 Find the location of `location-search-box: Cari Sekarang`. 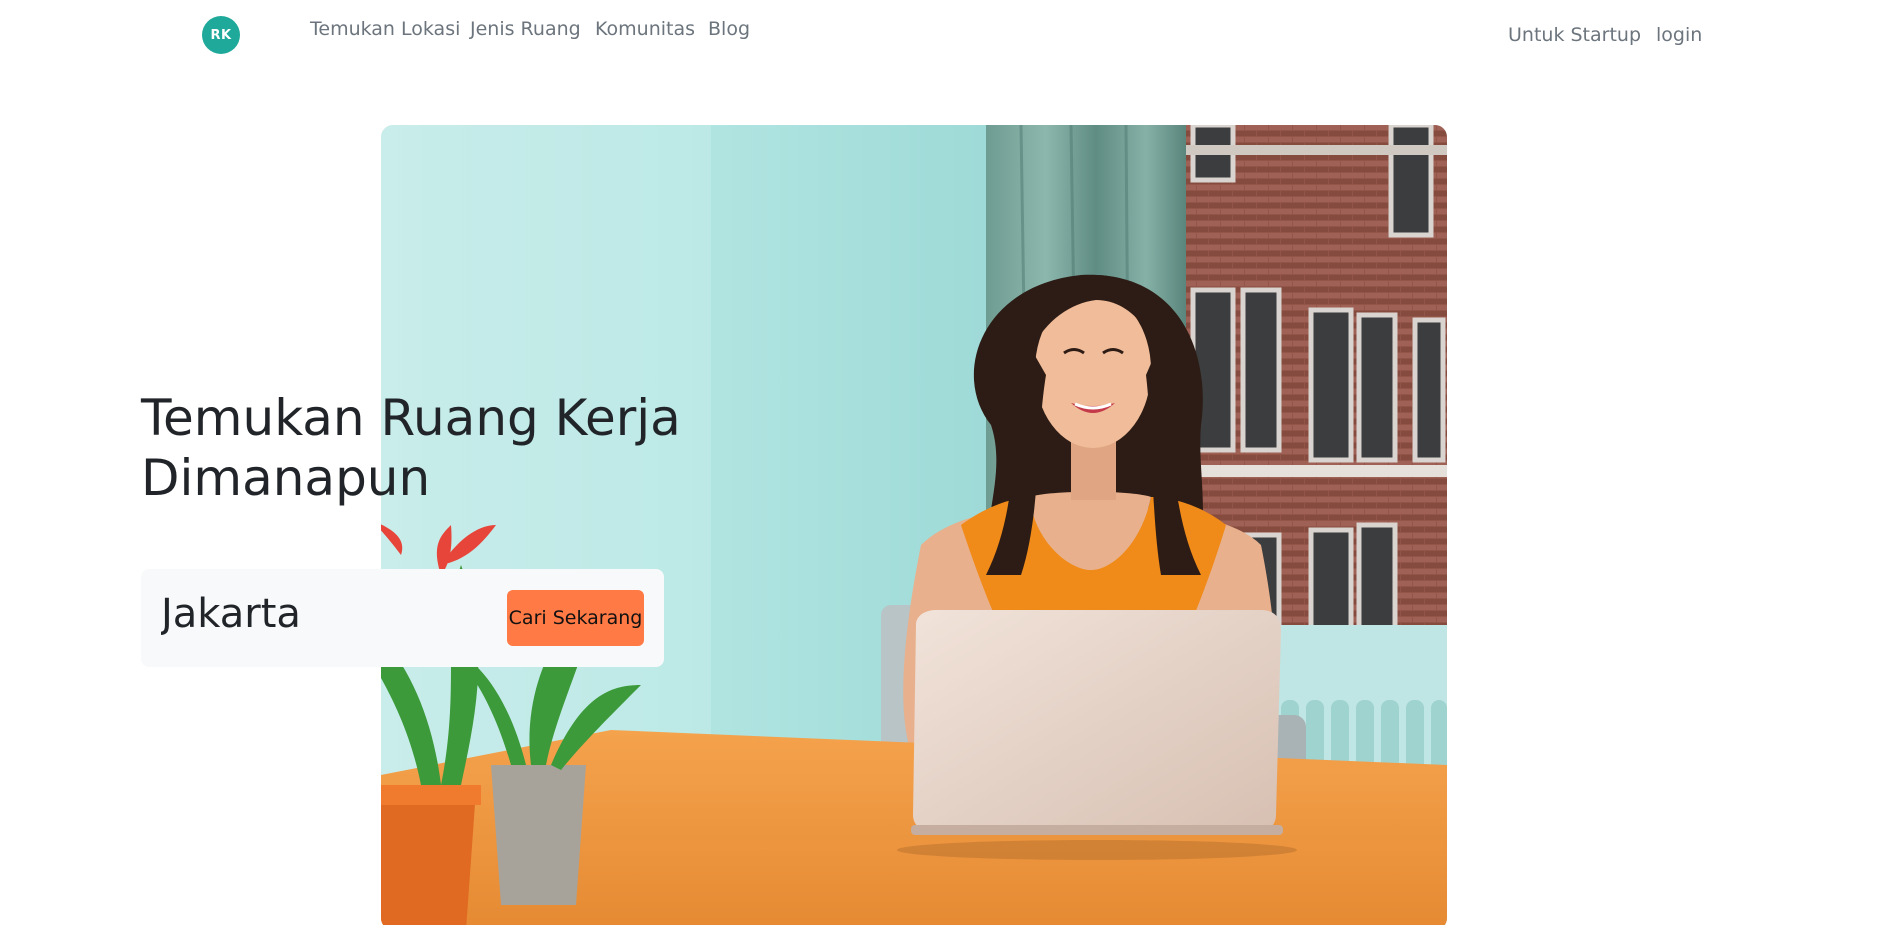

location-search-box: Cari Sekarang is located at coordinates (402, 618).